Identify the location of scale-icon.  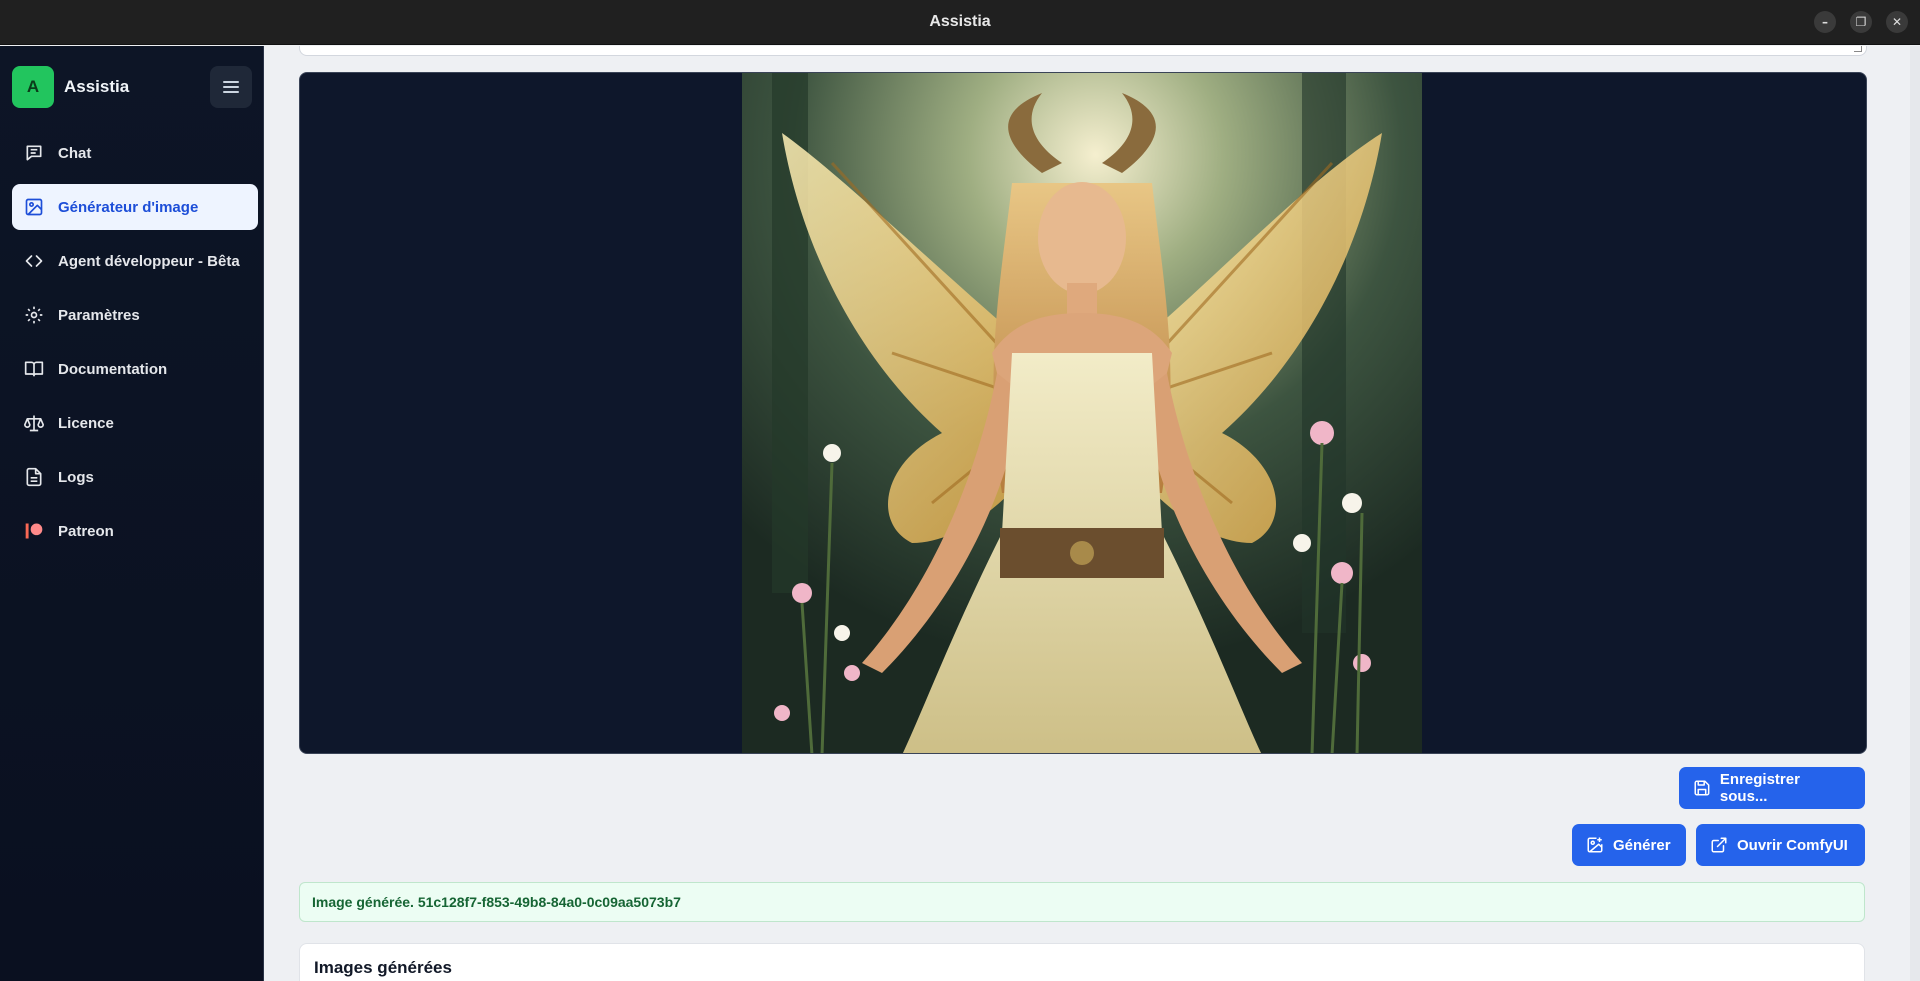
(34, 423).